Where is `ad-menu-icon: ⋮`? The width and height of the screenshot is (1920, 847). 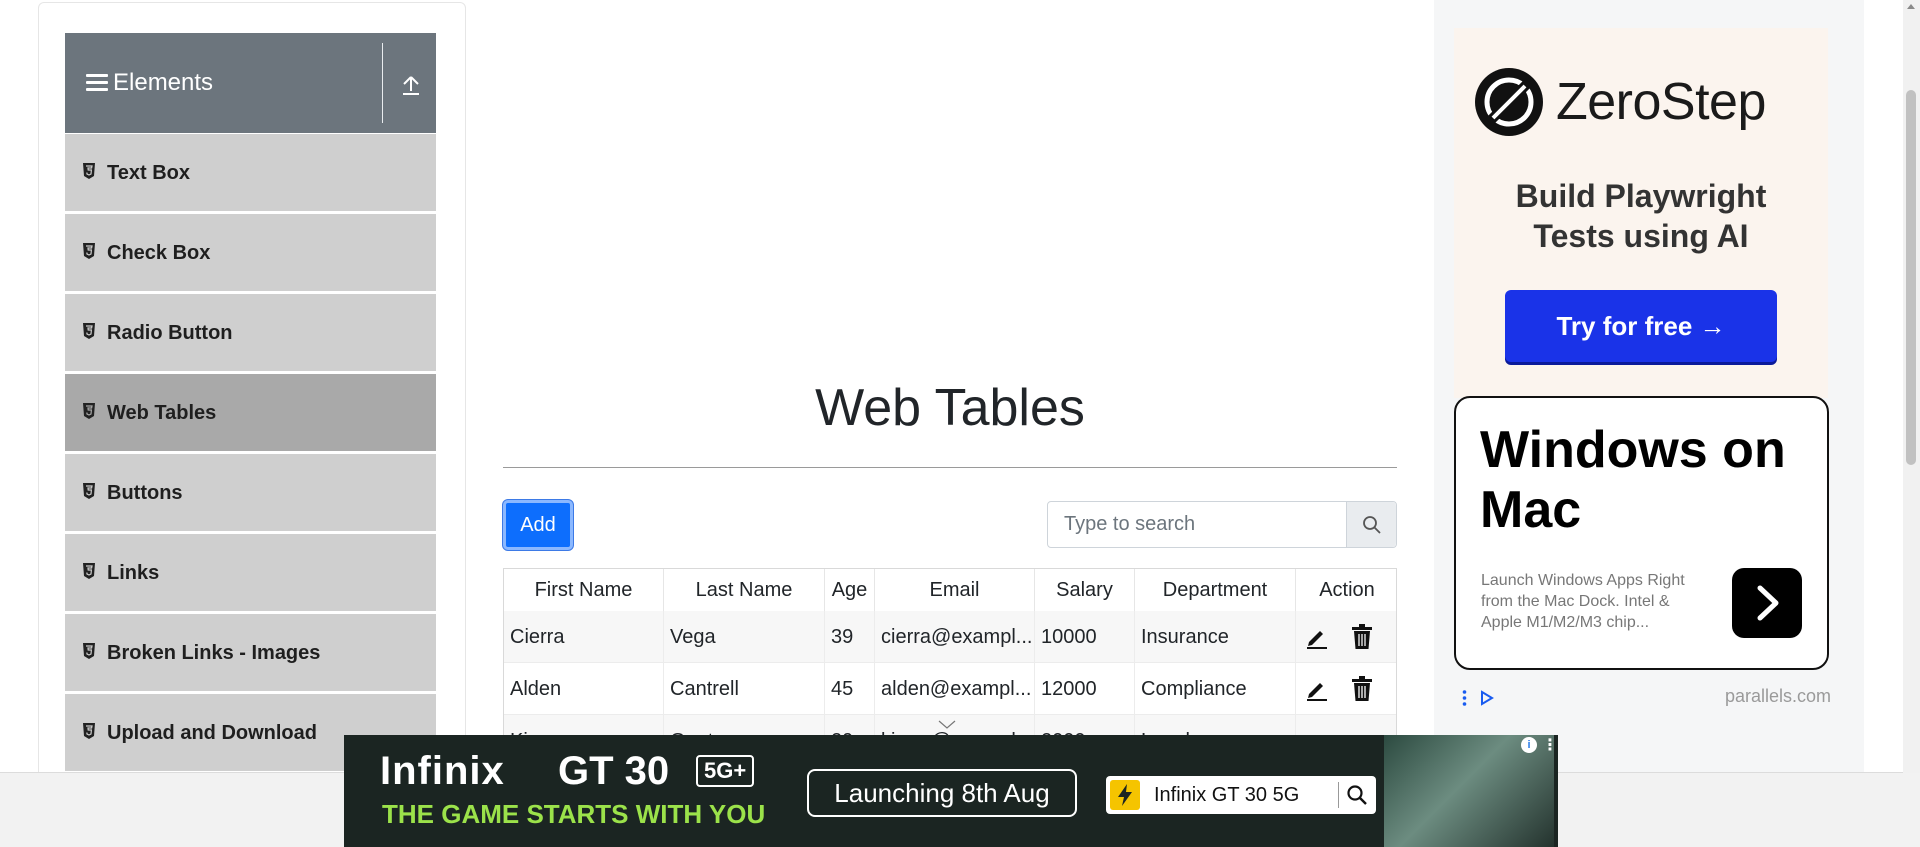
ad-menu-icon: ⋮ is located at coordinates (1550, 745).